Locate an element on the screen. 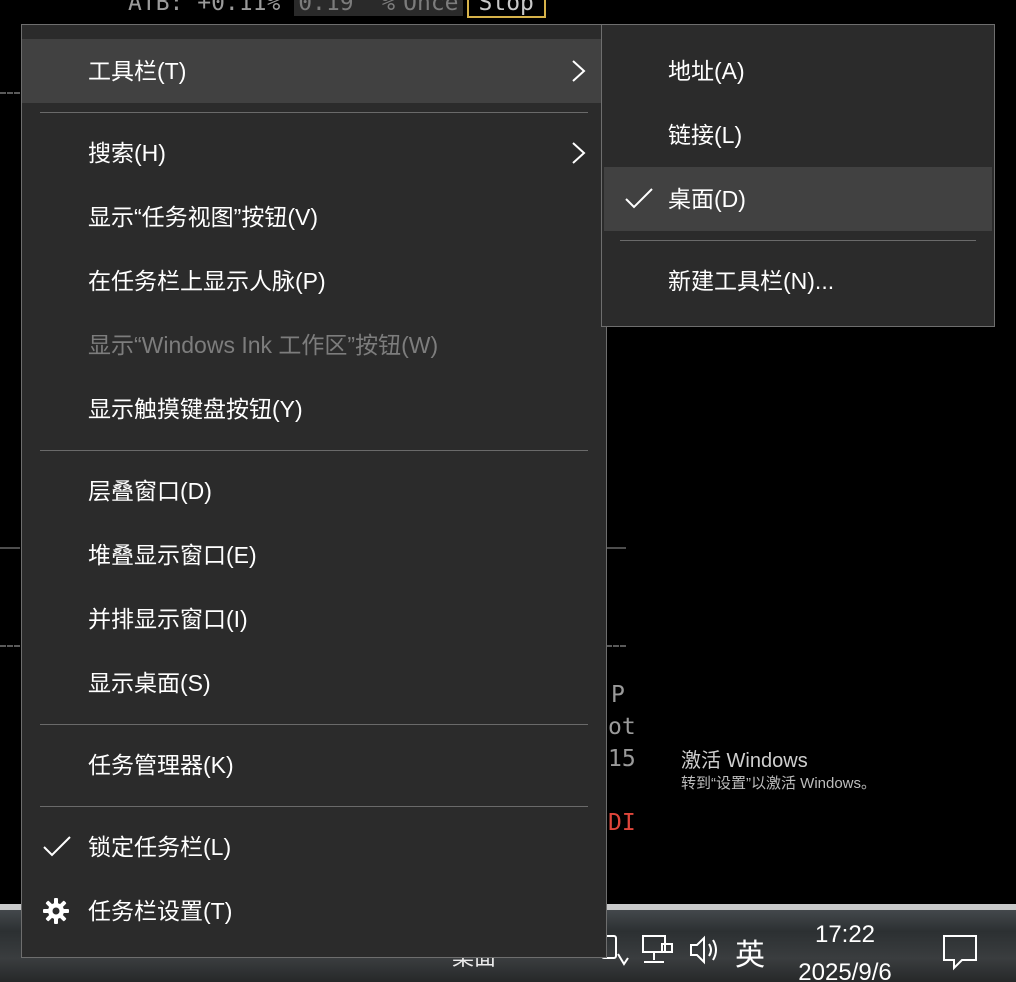  terminal-fragment: 15 is located at coordinates (622, 759).